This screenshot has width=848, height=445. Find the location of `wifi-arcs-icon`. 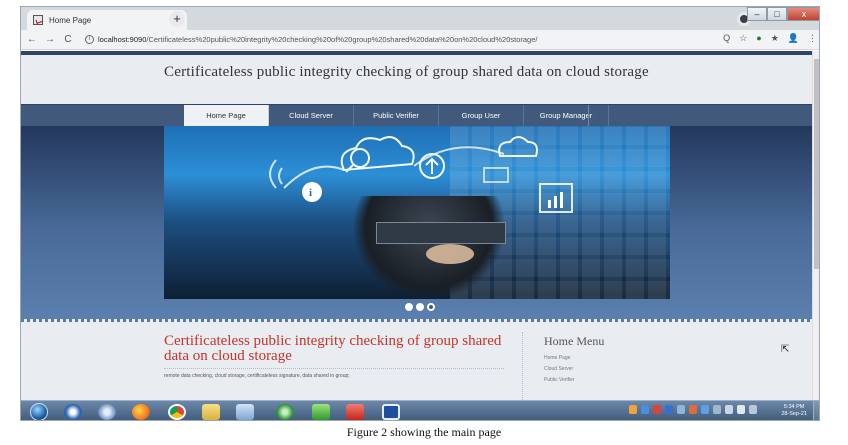

wifi-arcs-icon is located at coordinates (276, 174).